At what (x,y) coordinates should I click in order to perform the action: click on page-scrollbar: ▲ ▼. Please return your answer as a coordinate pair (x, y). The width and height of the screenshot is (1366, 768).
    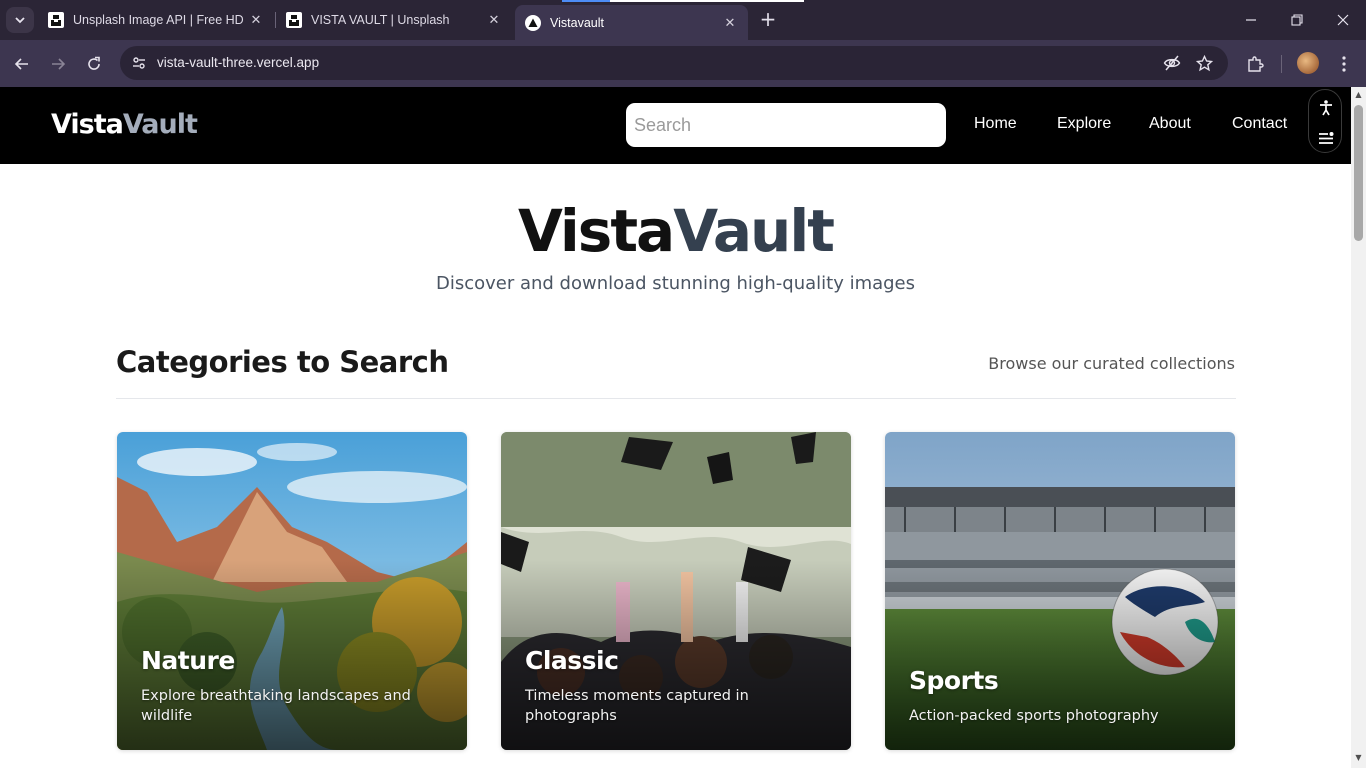
    Looking at the image, I should click on (1358, 427).